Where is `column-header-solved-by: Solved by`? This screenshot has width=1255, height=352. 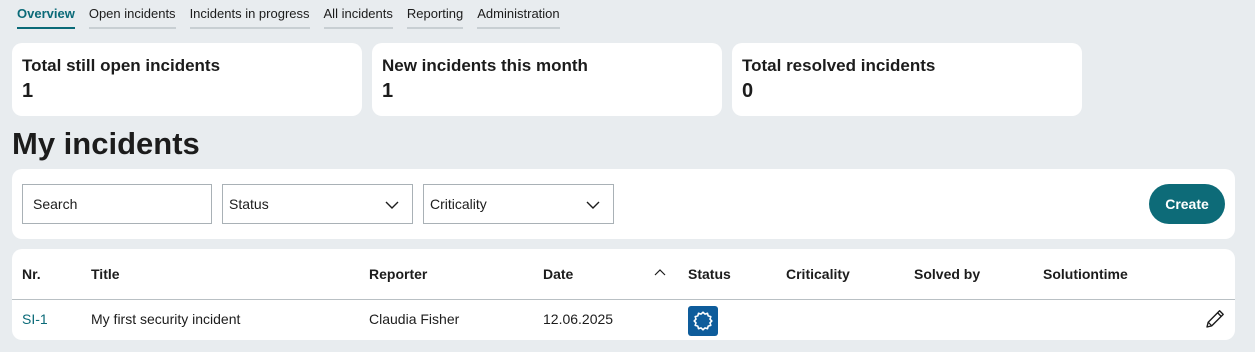 column-header-solved-by: Solved by is located at coordinates (947, 274).